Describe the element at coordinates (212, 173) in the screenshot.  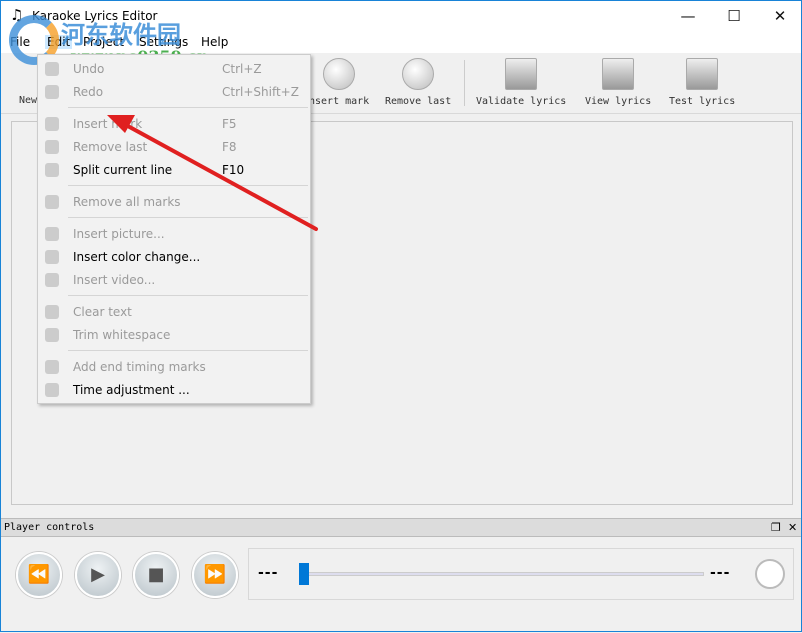
I see `annotation-arrow` at that location.